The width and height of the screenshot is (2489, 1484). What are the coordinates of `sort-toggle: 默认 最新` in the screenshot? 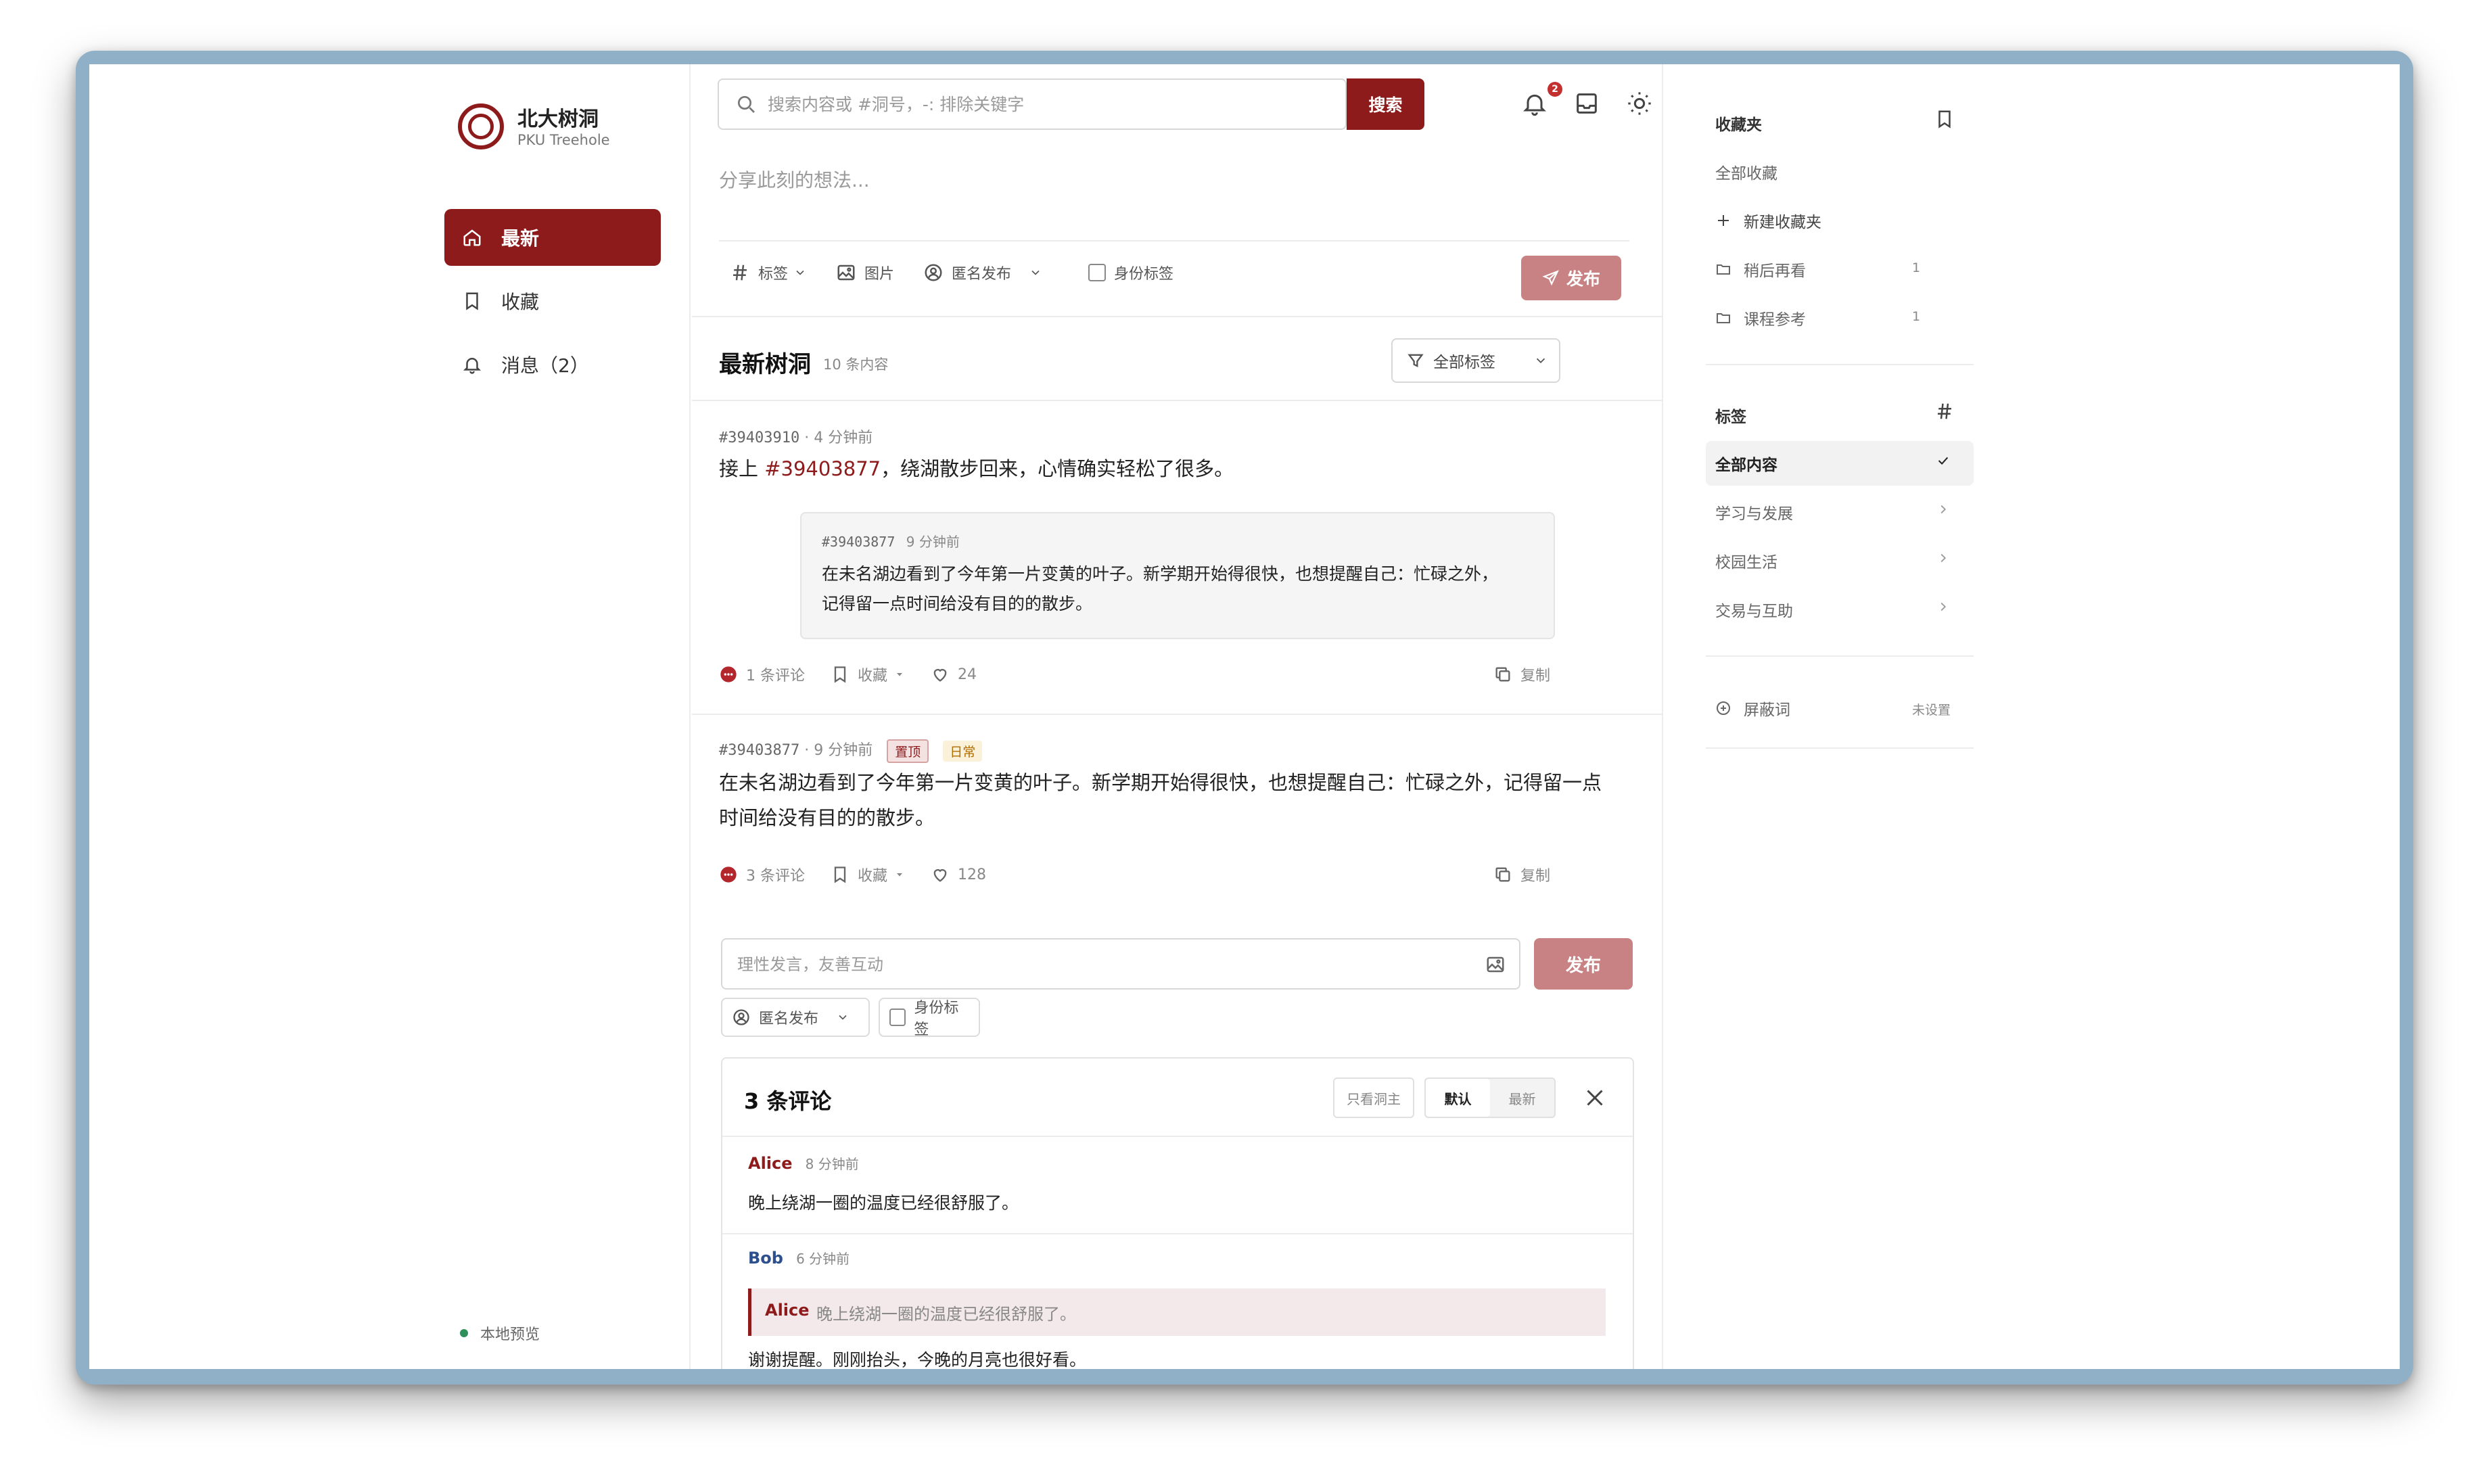 It's located at (1490, 1097).